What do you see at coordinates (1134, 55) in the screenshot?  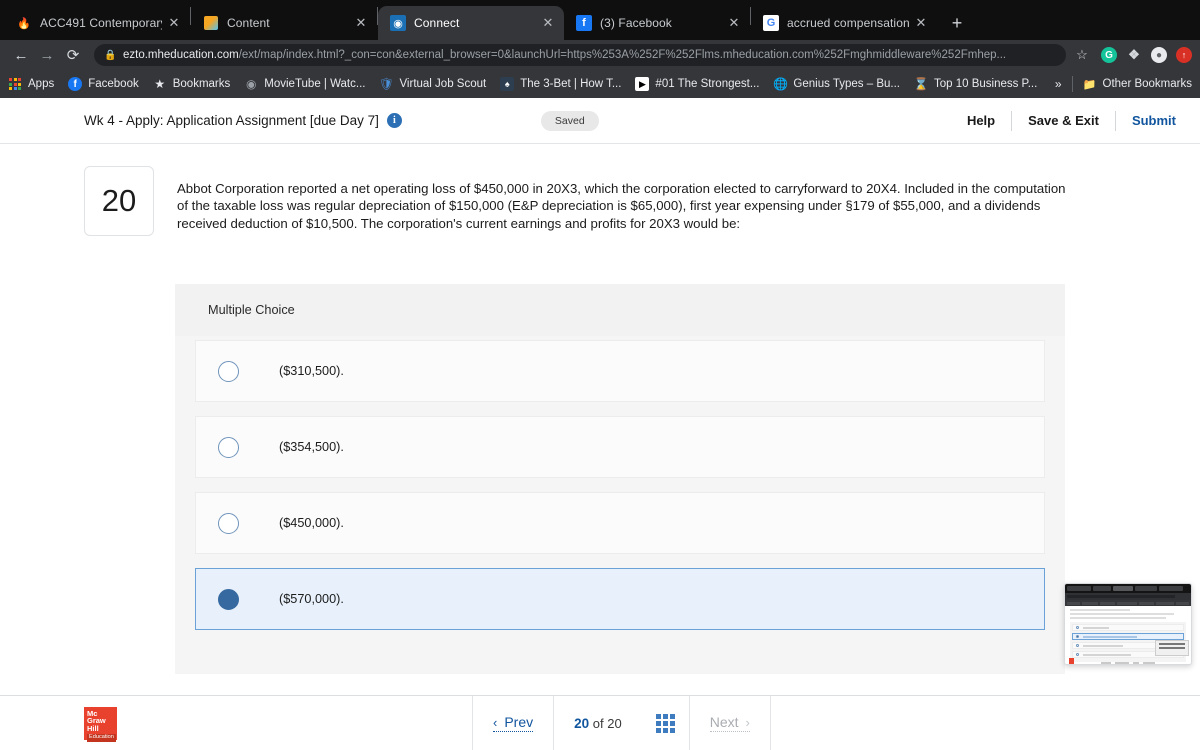 I see `extensions-puzzle-icon: ❖` at bounding box center [1134, 55].